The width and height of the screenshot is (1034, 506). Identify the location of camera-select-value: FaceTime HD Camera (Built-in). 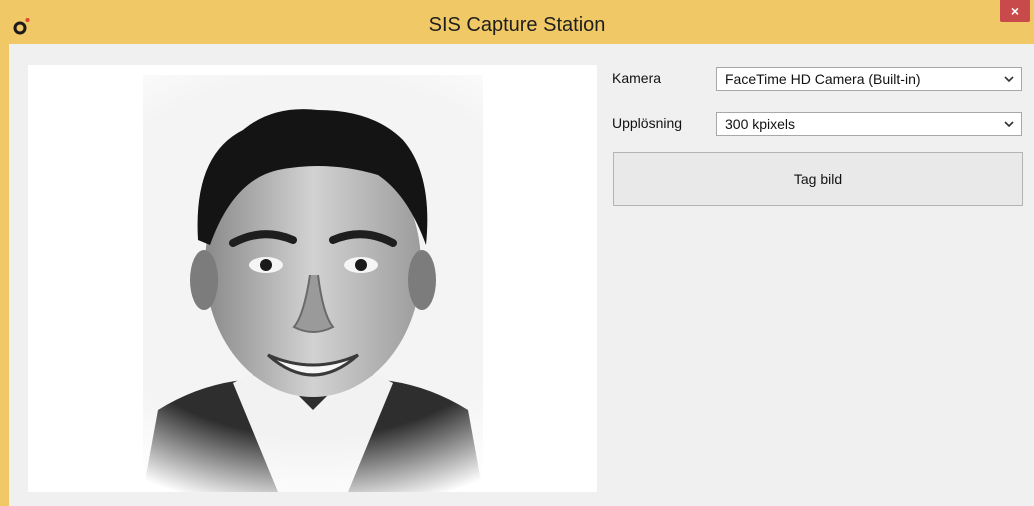
(823, 79).